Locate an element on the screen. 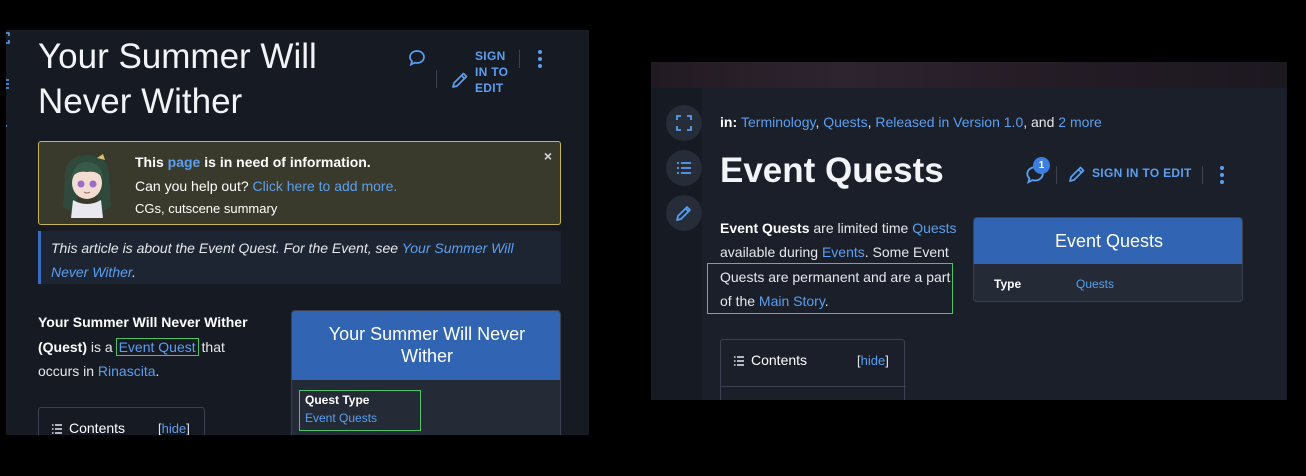 The image size is (1306, 476). infobox-label: Quest Type is located at coordinates (337, 400).